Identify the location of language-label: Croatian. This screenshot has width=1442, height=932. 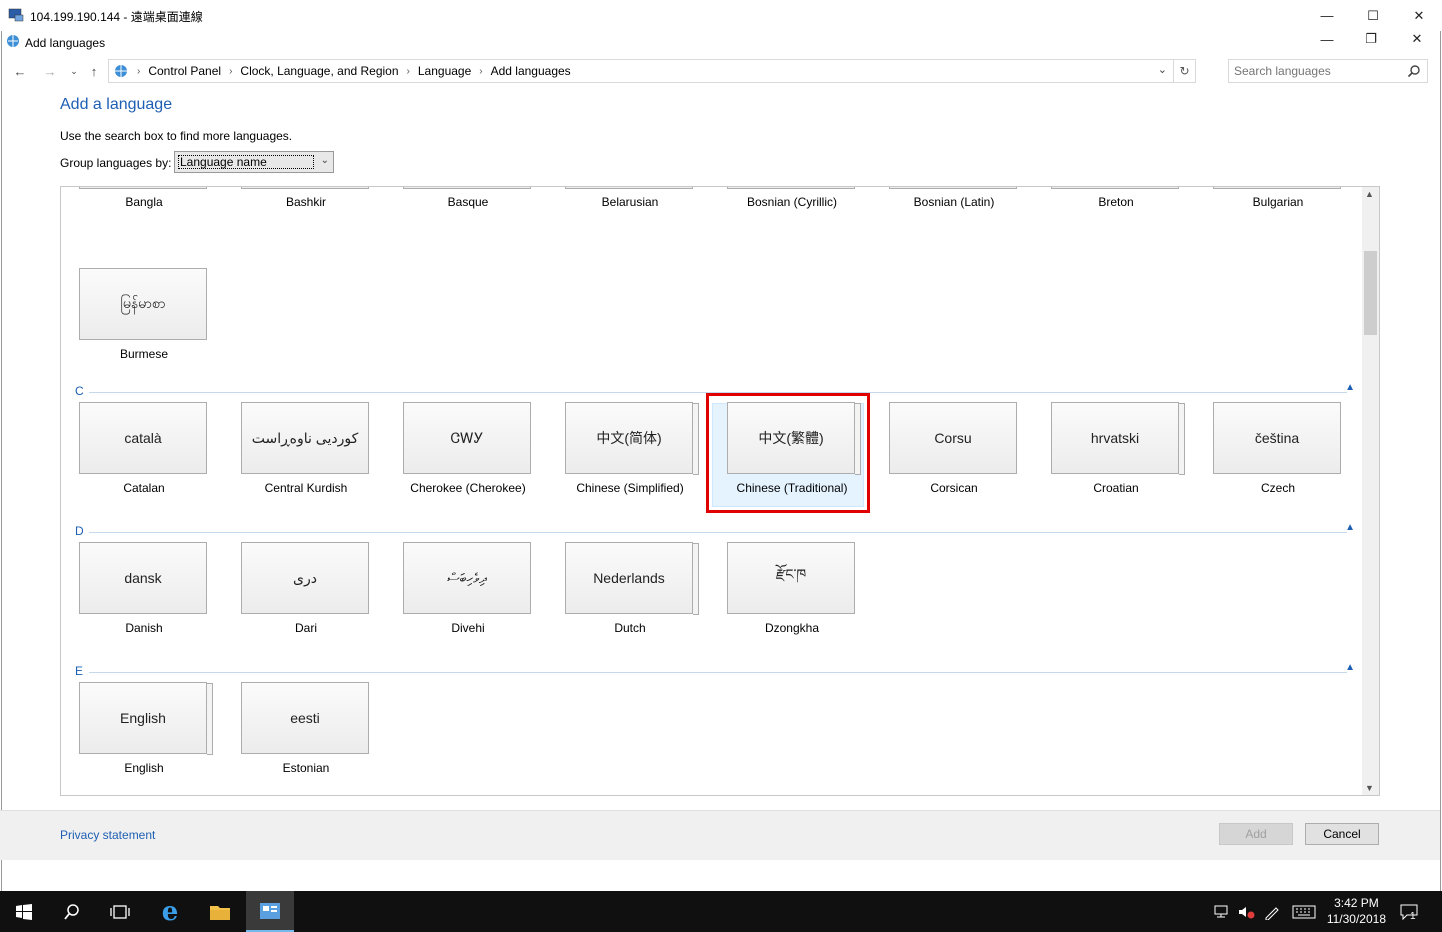
(1116, 488).